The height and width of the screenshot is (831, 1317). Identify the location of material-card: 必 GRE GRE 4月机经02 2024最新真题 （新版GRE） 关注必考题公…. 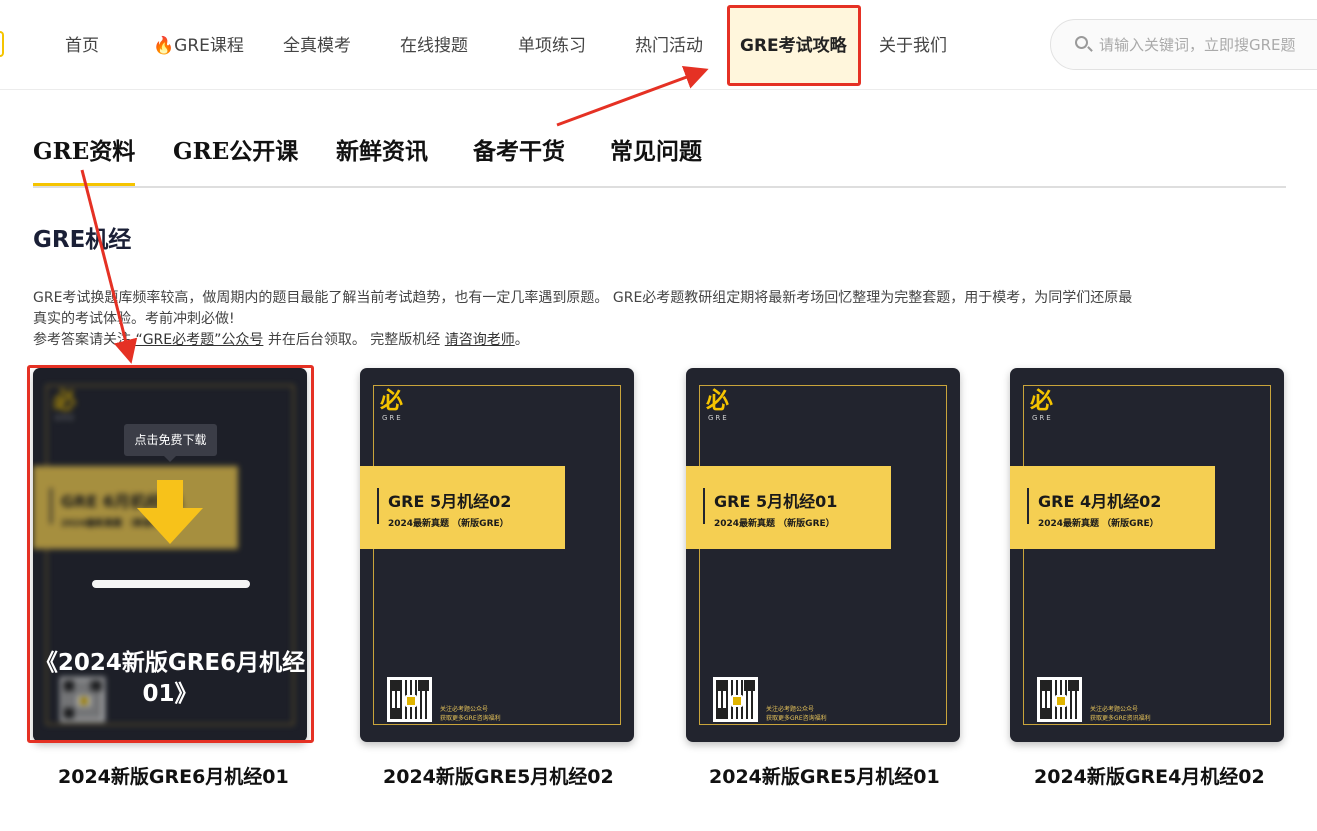
(1147, 555).